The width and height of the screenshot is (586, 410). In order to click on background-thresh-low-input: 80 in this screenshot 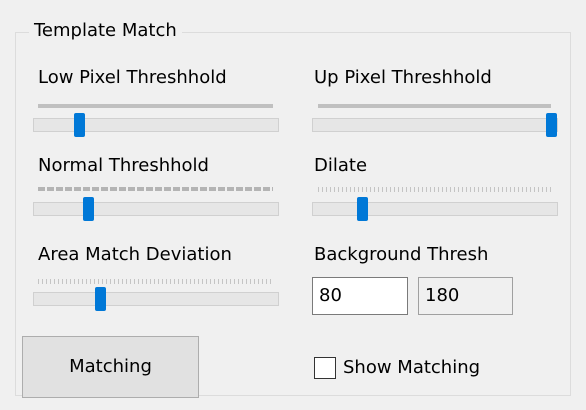, I will do `click(360, 296)`.